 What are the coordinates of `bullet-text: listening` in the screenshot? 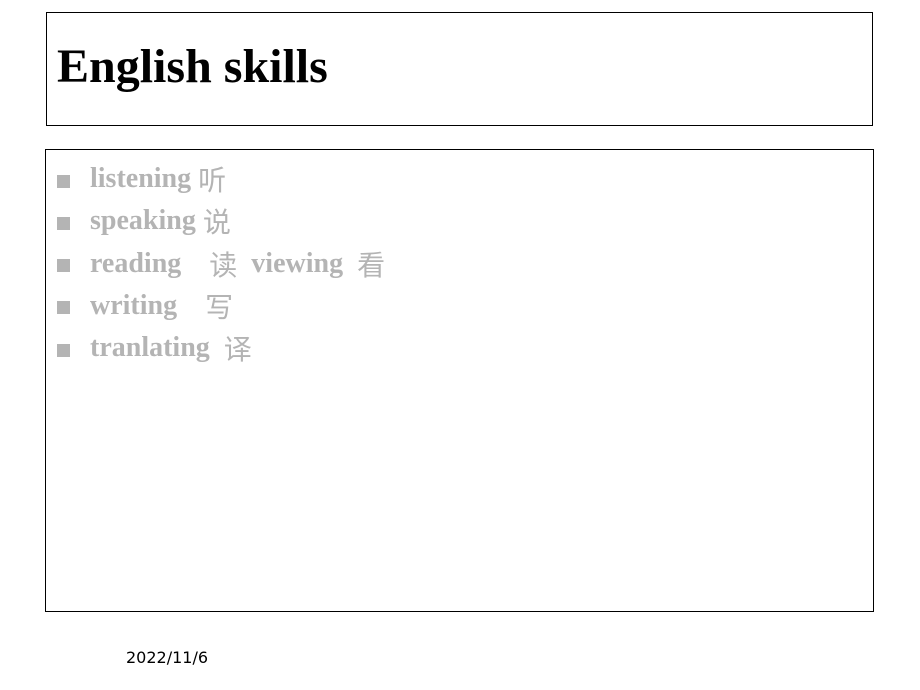 It's located at (144, 179).